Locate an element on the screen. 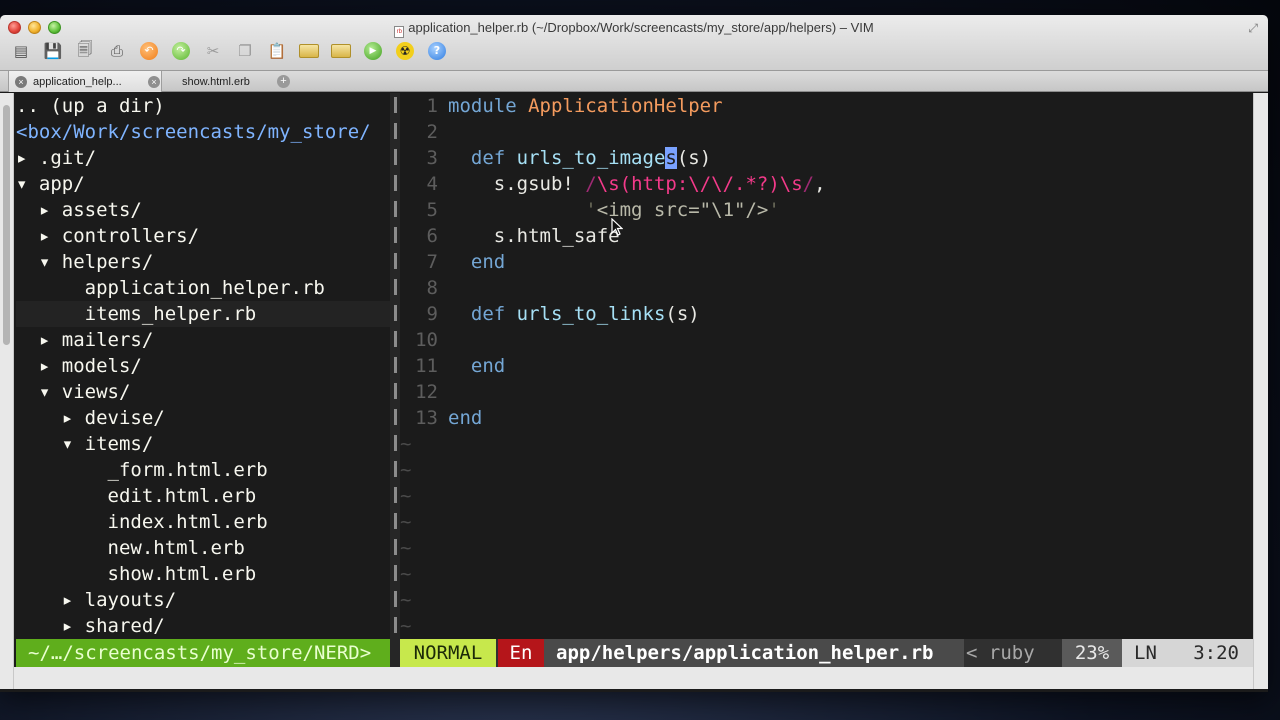 This screenshot has height=720, width=1280. tree-item-label: devise/ is located at coordinates (124, 418).